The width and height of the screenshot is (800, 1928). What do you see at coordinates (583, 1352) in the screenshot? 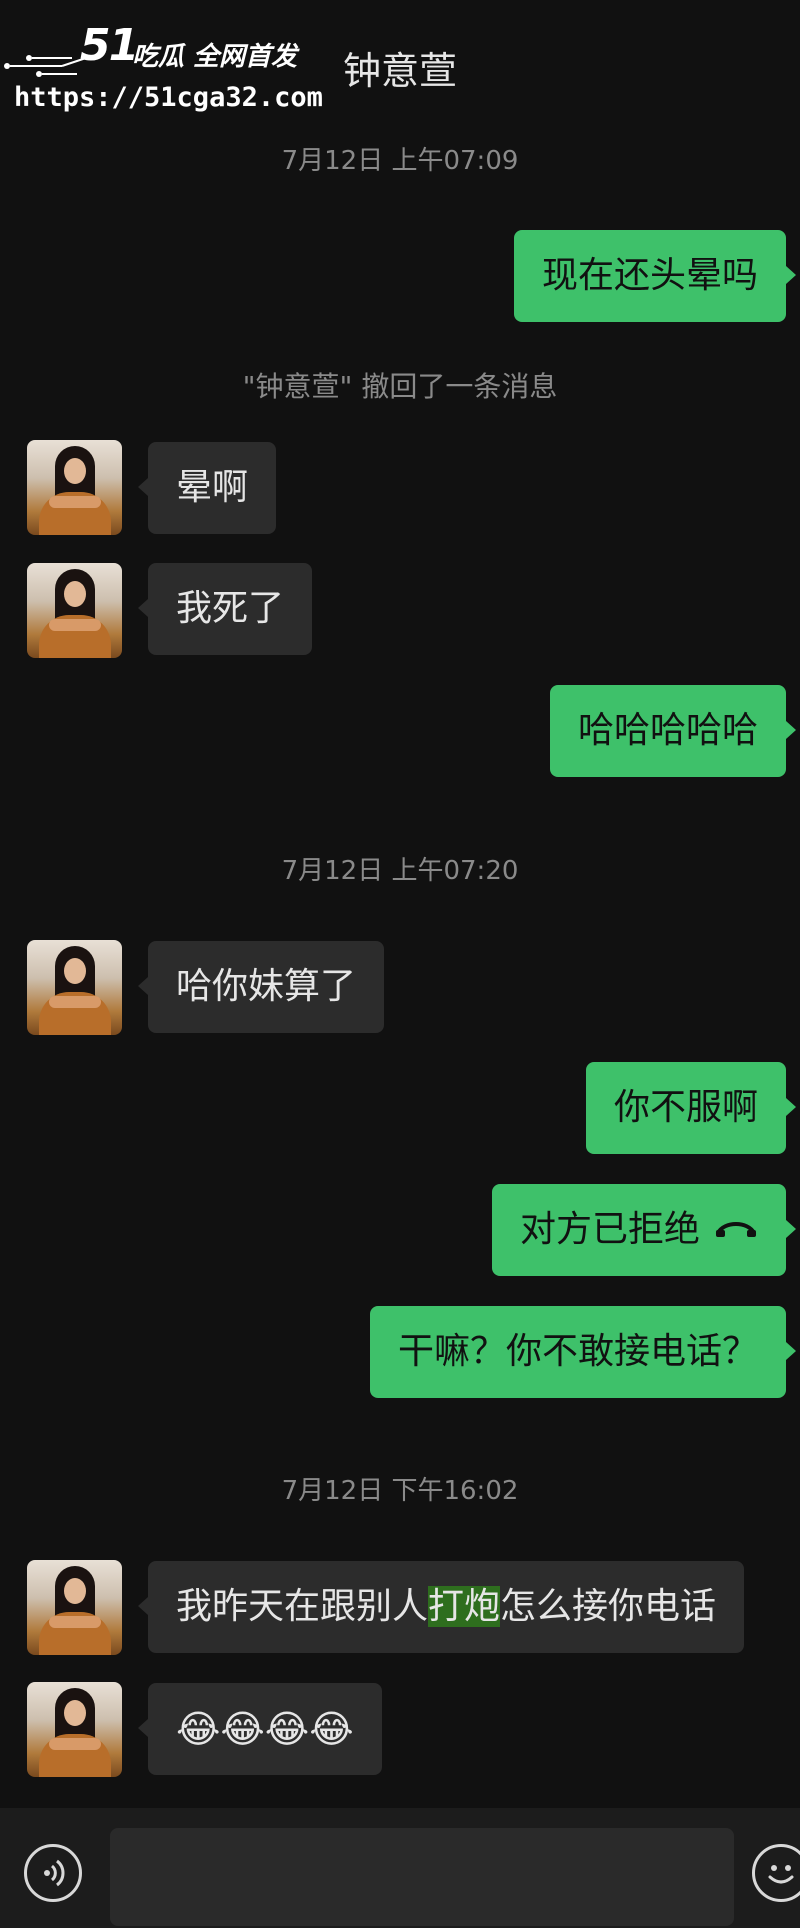
I see `message-bubble-sent: 干嘛？你不敢接电话？` at bounding box center [583, 1352].